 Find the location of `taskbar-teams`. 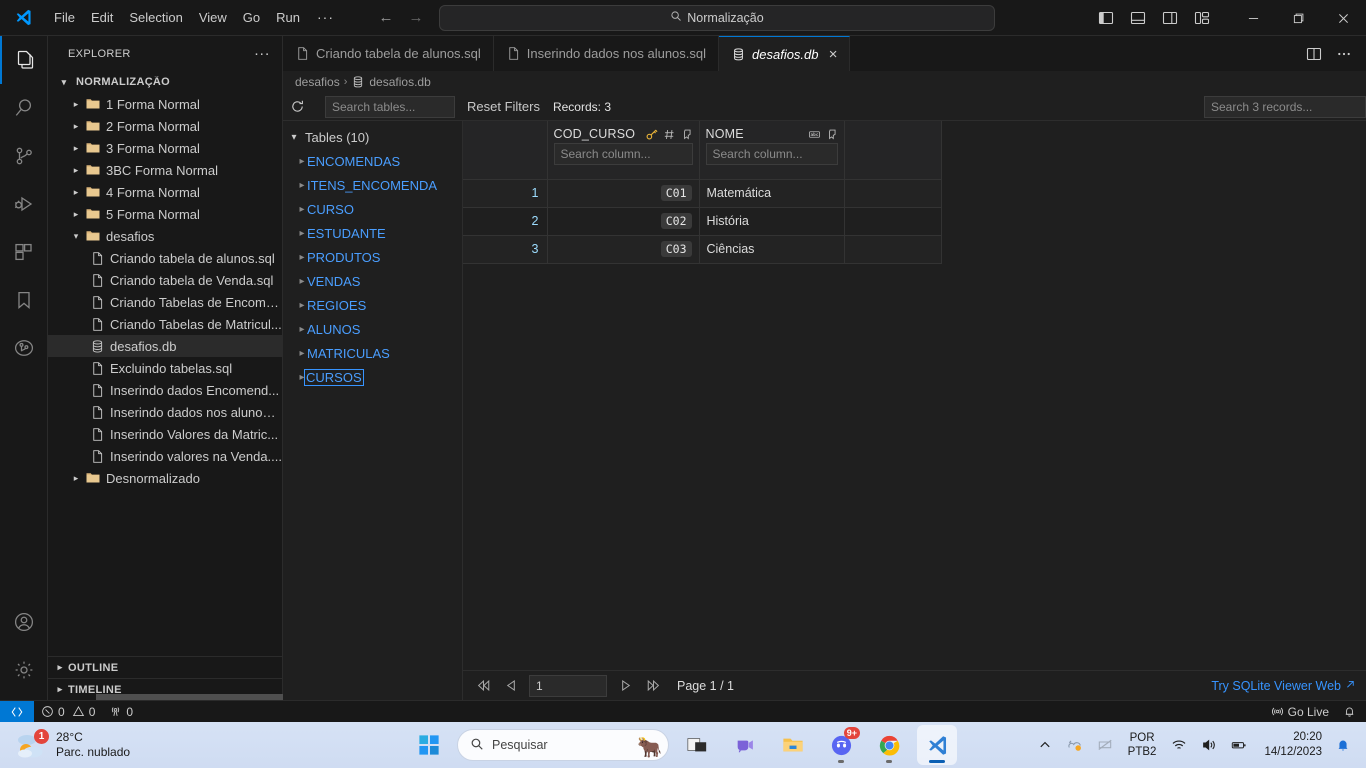

taskbar-teams is located at coordinates (745, 745).